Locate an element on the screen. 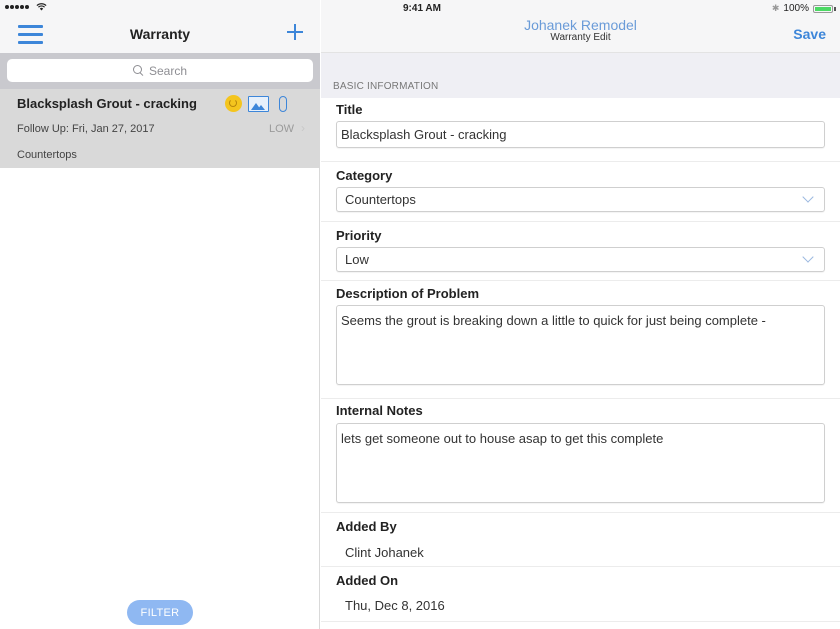  item-category: Countertops is located at coordinates (47, 155).